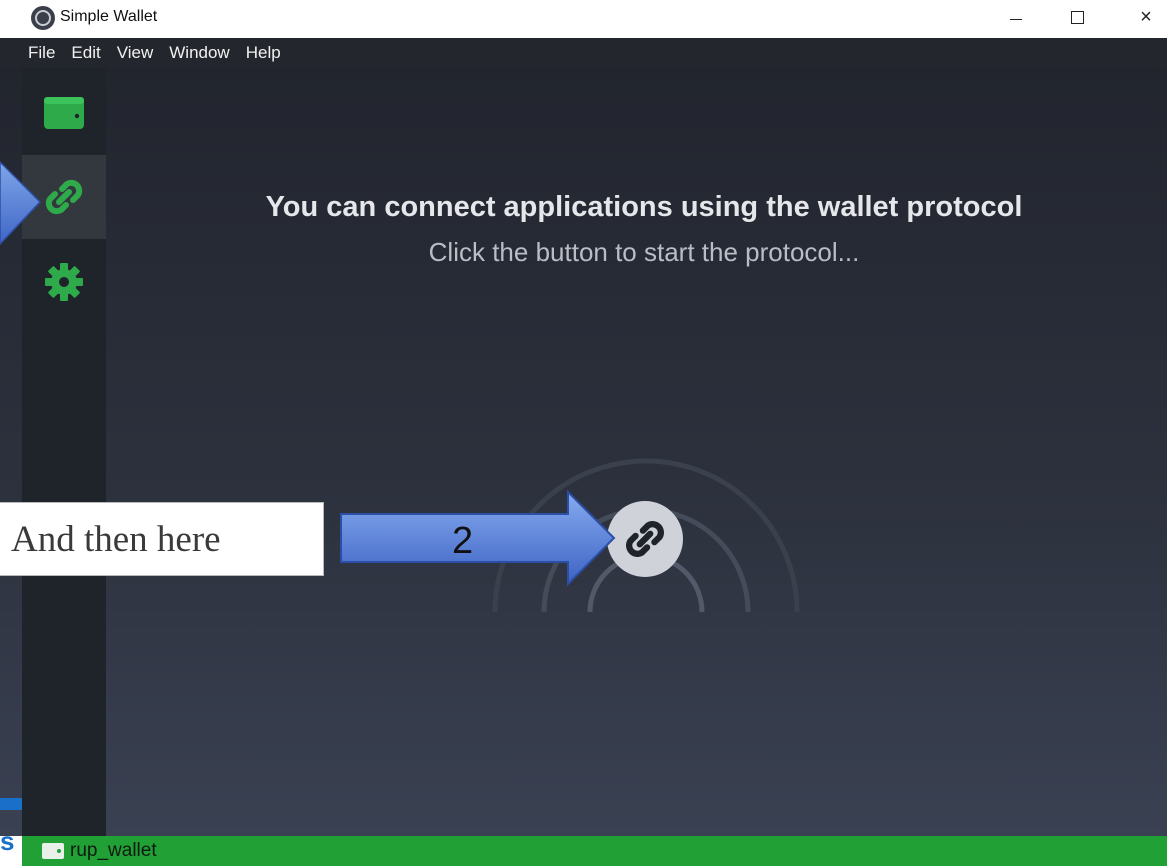 Image resolution: width=1167 pixels, height=866 pixels. I want to click on start-protocol-button, so click(645, 539).